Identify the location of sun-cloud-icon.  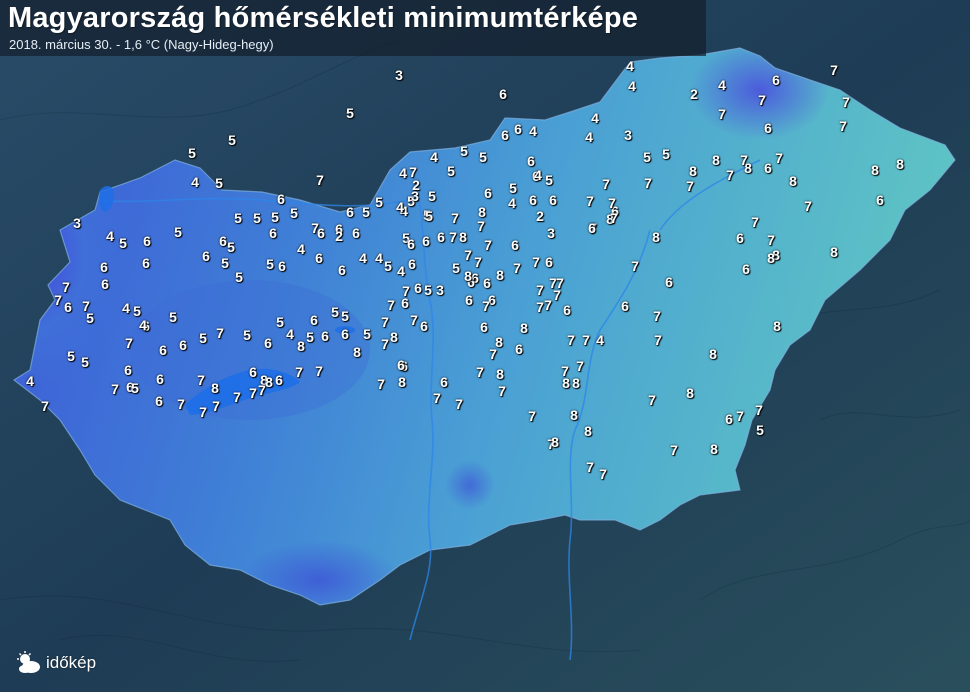
(28, 662).